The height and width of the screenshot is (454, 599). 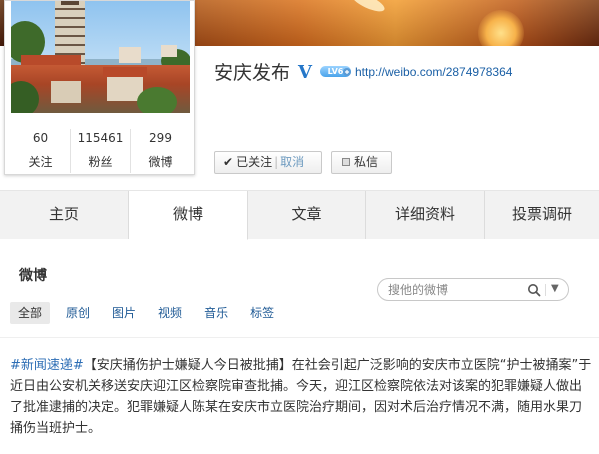 What do you see at coordinates (254, 162) in the screenshot?
I see `followed-label: 已关注` at bounding box center [254, 162].